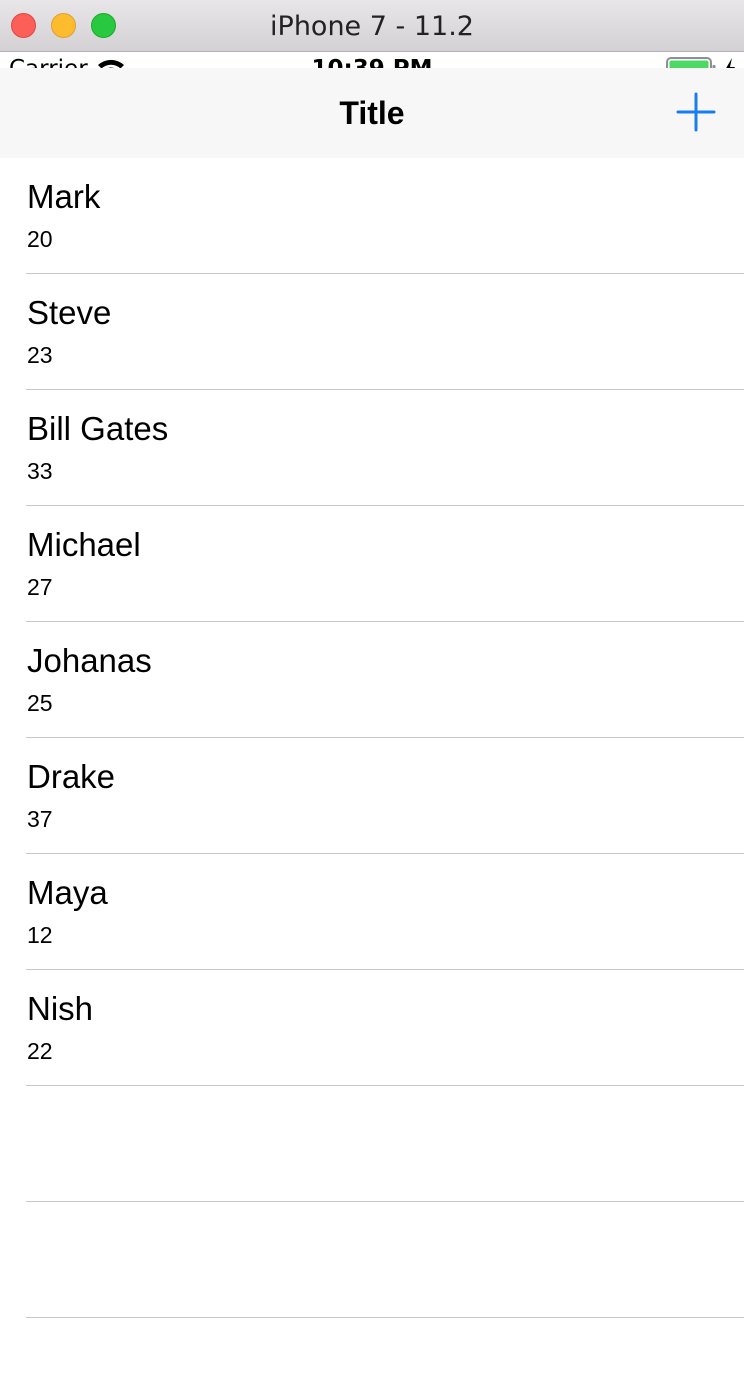 The height and width of the screenshot is (1382, 744). Describe the element at coordinates (40, 239) in the screenshot. I see `person-age: 20` at that location.